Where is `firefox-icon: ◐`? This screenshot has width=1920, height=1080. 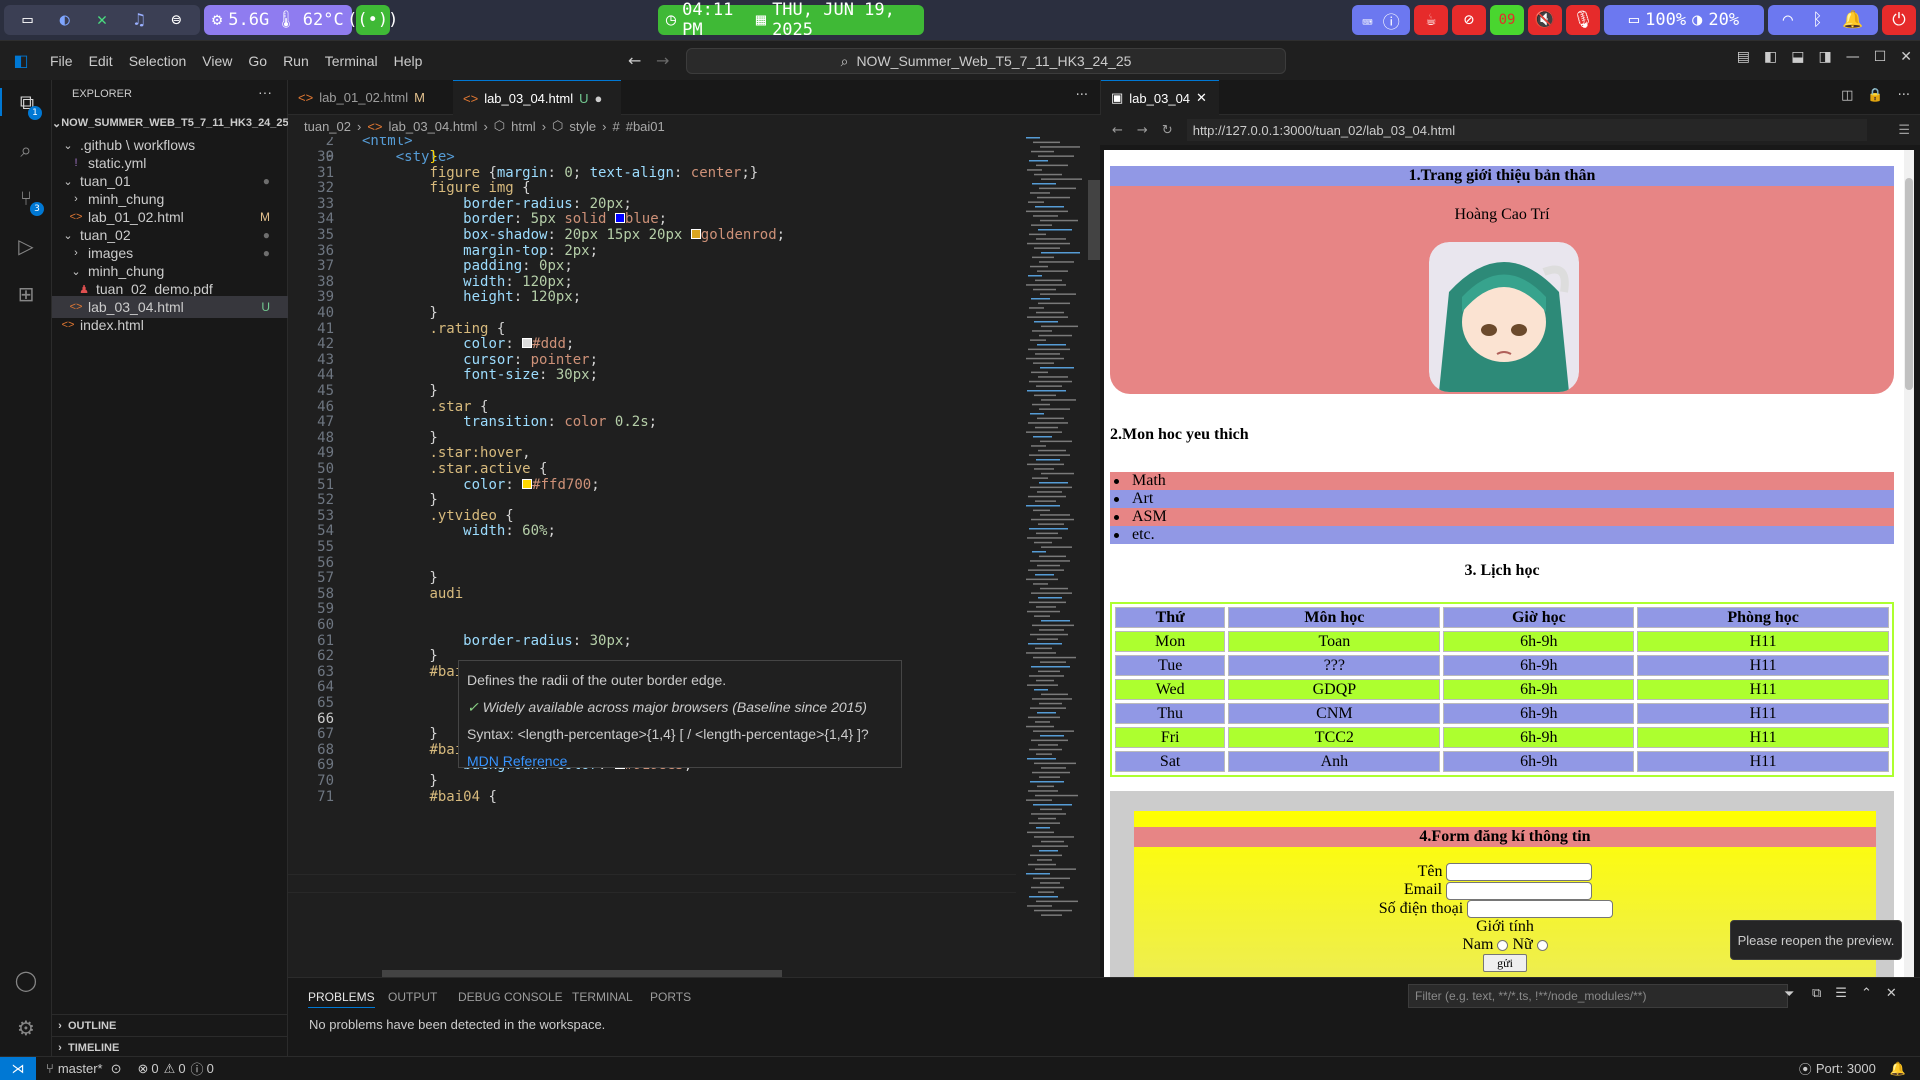 firefox-icon: ◐ is located at coordinates (65, 20).